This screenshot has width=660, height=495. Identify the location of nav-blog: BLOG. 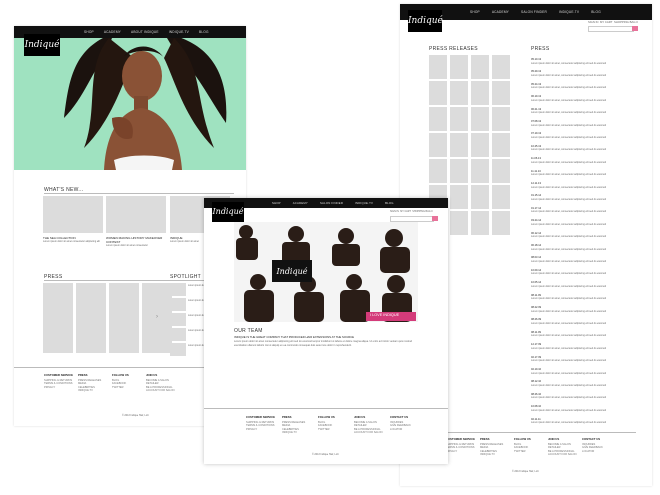
(204, 32).